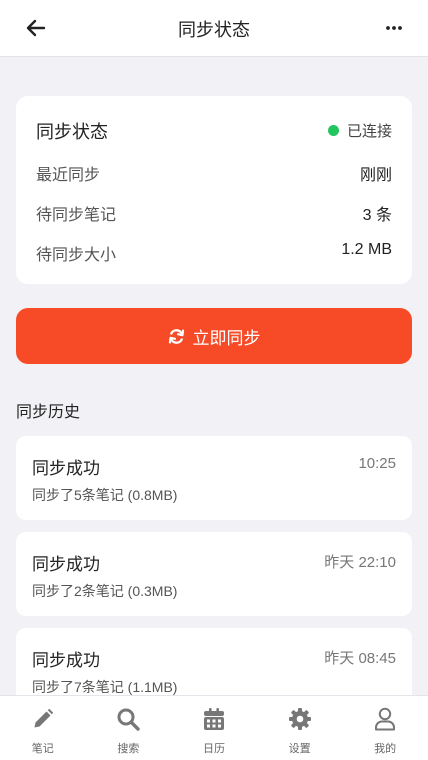 This screenshot has height=760, width=428. I want to click on tab-search: 搜索, so click(129, 728).